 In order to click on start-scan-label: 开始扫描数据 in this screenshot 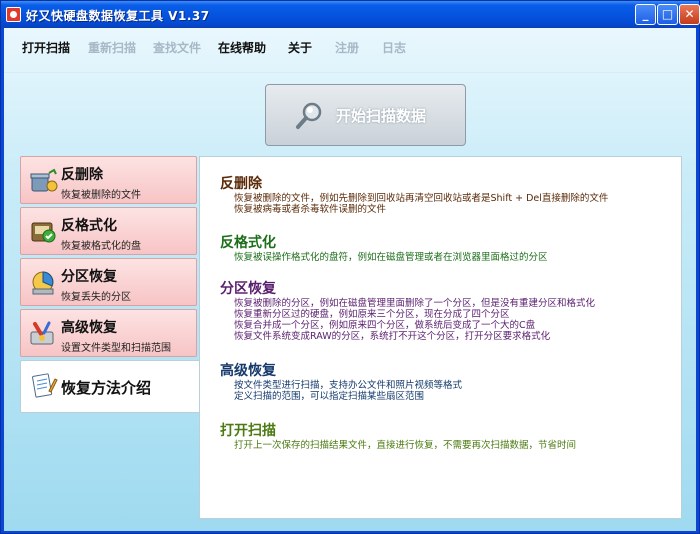, I will do `click(381, 116)`.